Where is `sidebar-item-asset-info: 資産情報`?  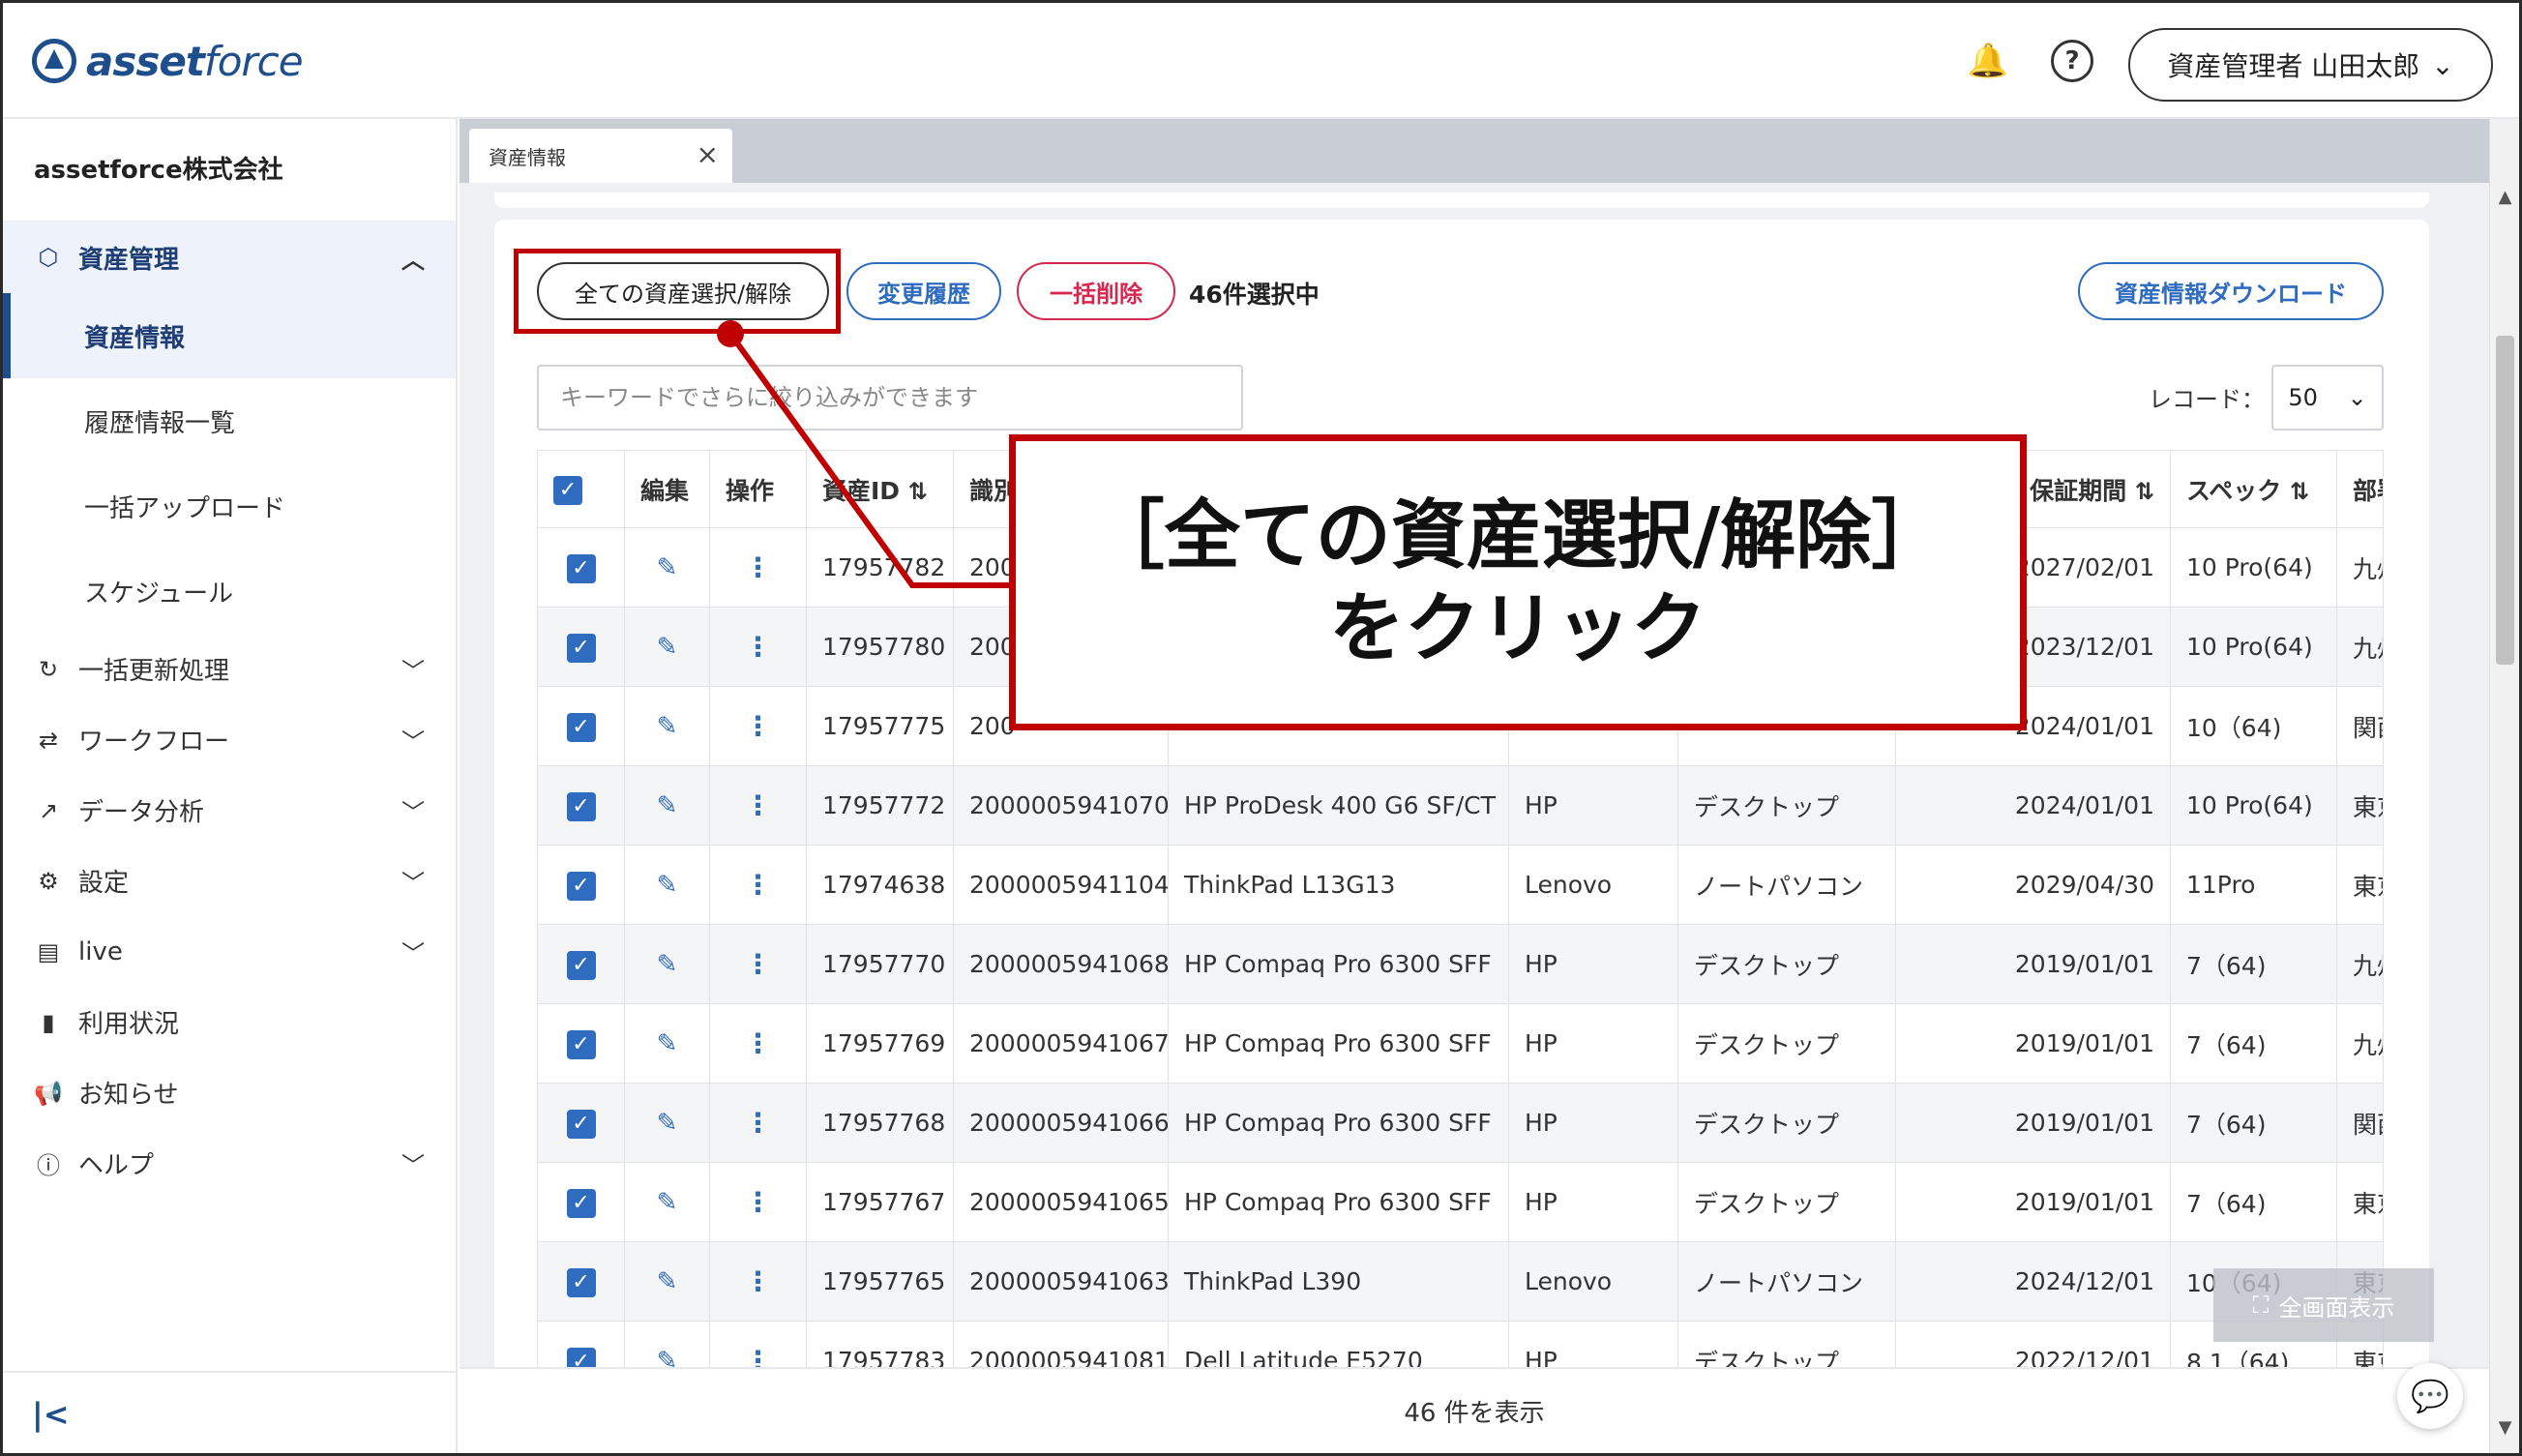
sidebar-item-asset-info: 資産情報 is located at coordinates (230, 335).